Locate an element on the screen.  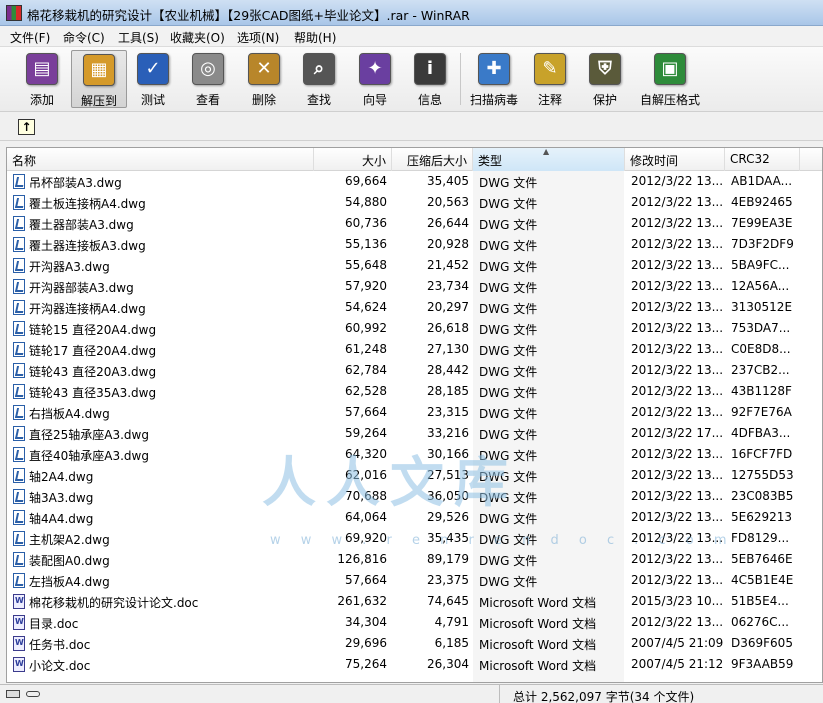
cell-name: 吊杯部装A3.dwg is located at coordinates (75, 183).